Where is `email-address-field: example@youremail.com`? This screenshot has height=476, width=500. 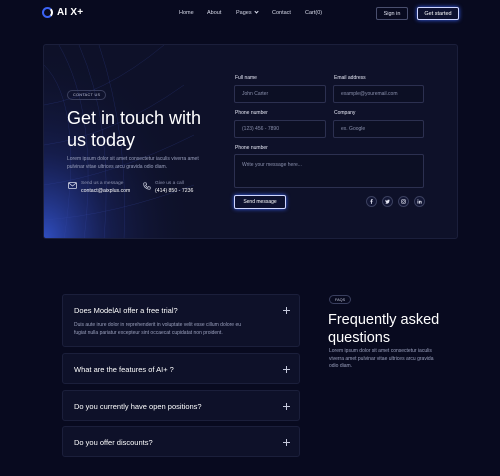 email-address-field: example@youremail.com is located at coordinates (378, 94).